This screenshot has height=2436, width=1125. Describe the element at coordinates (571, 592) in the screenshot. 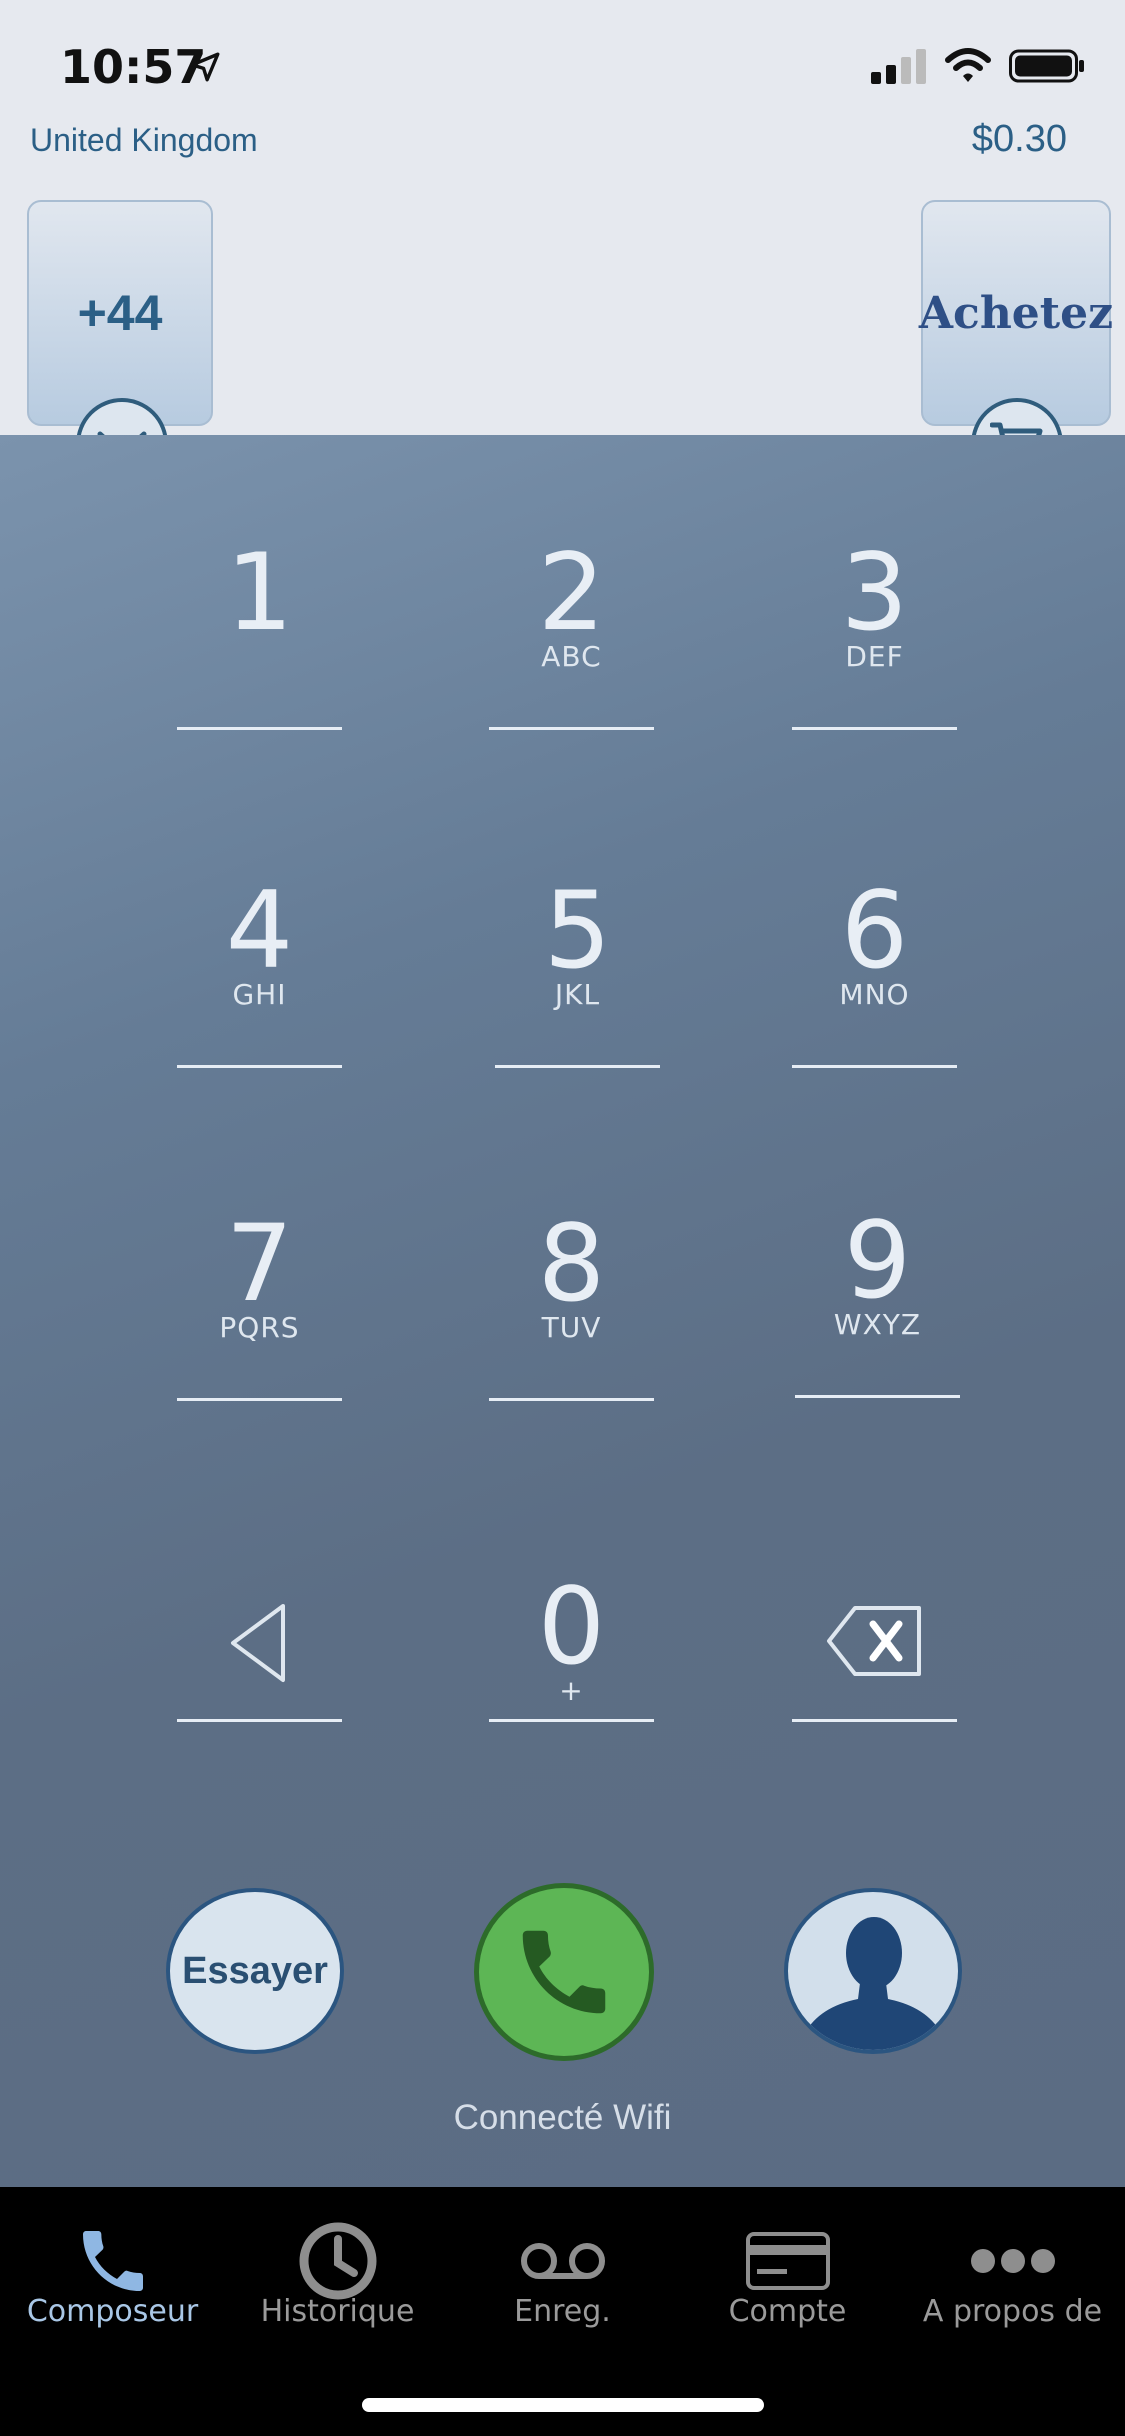

I see `key-digit: 2` at that location.